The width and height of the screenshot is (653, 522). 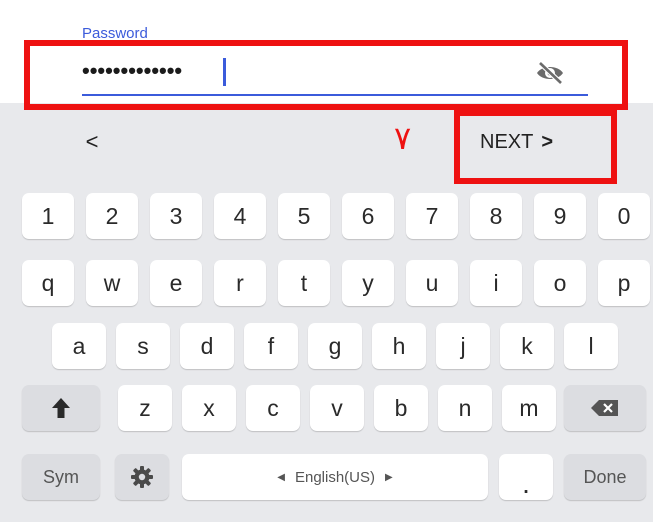 I want to click on key-g: g, so click(x=335, y=346).